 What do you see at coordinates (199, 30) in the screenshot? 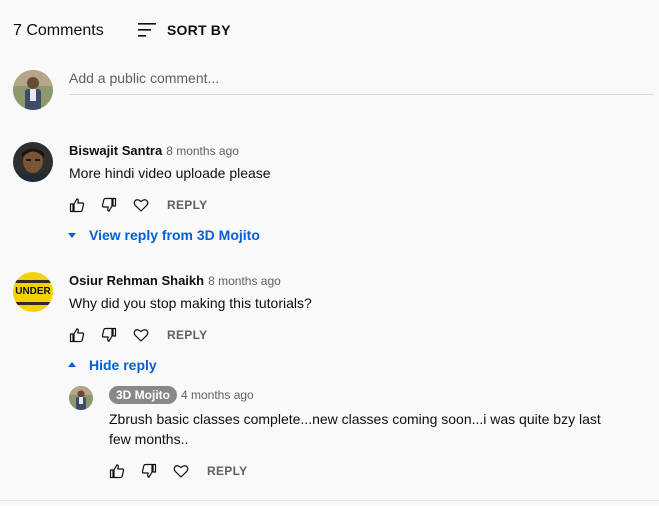
I see `sort-by-label: SORT BY` at bounding box center [199, 30].